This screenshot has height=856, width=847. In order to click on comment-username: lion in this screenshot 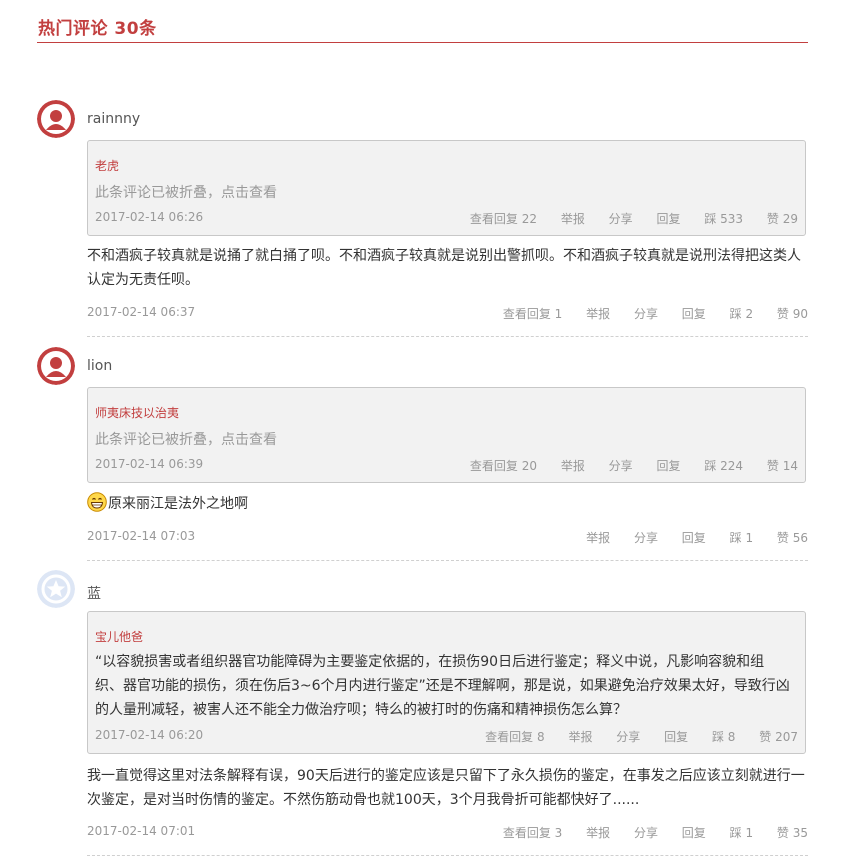, I will do `click(99, 366)`.